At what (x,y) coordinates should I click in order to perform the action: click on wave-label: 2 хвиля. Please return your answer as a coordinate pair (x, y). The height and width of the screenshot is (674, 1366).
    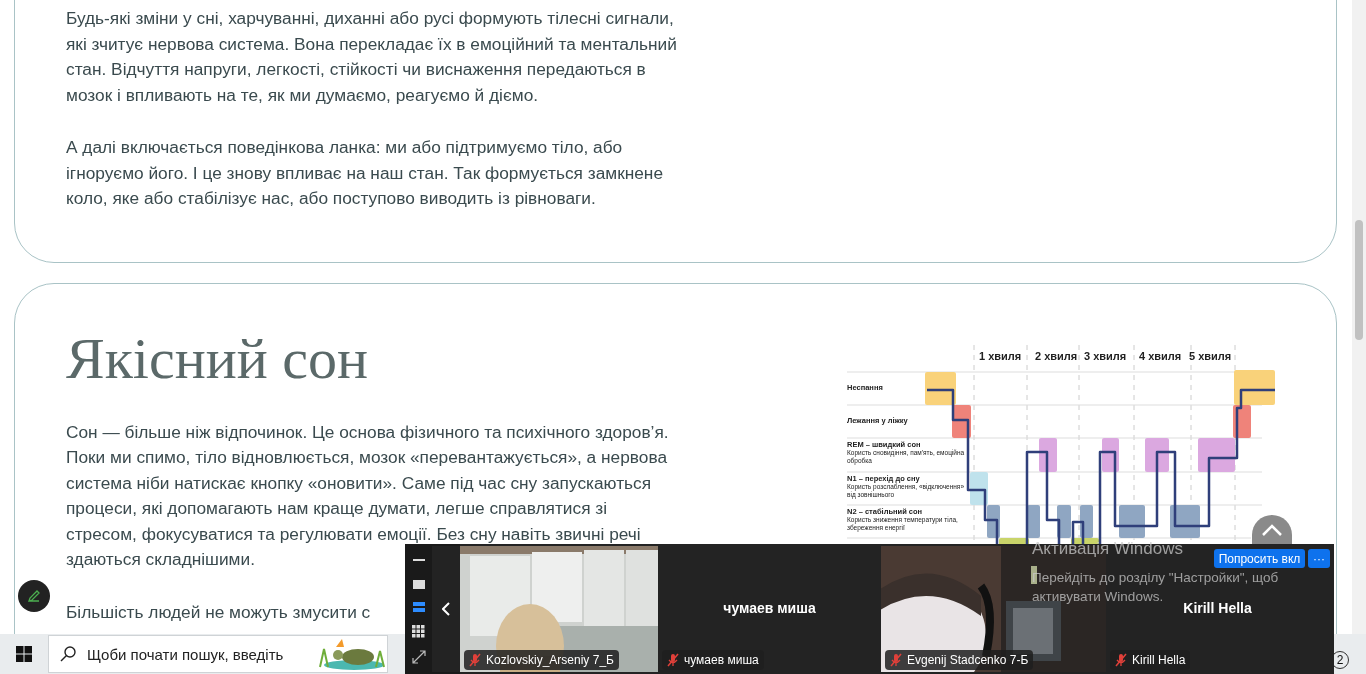
    Looking at the image, I should click on (1056, 355).